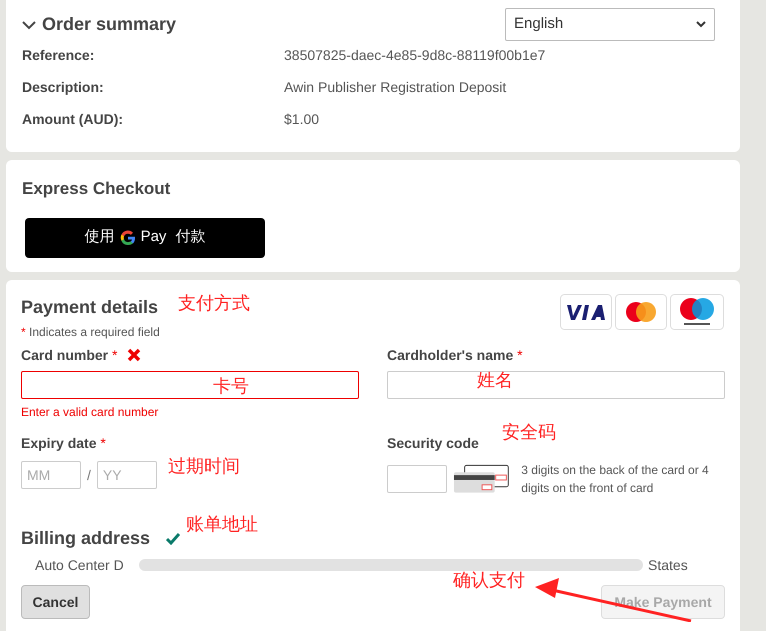  Describe the element at coordinates (90, 332) in the screenshot. I see `required-note: * Indicates a required field` at that location.